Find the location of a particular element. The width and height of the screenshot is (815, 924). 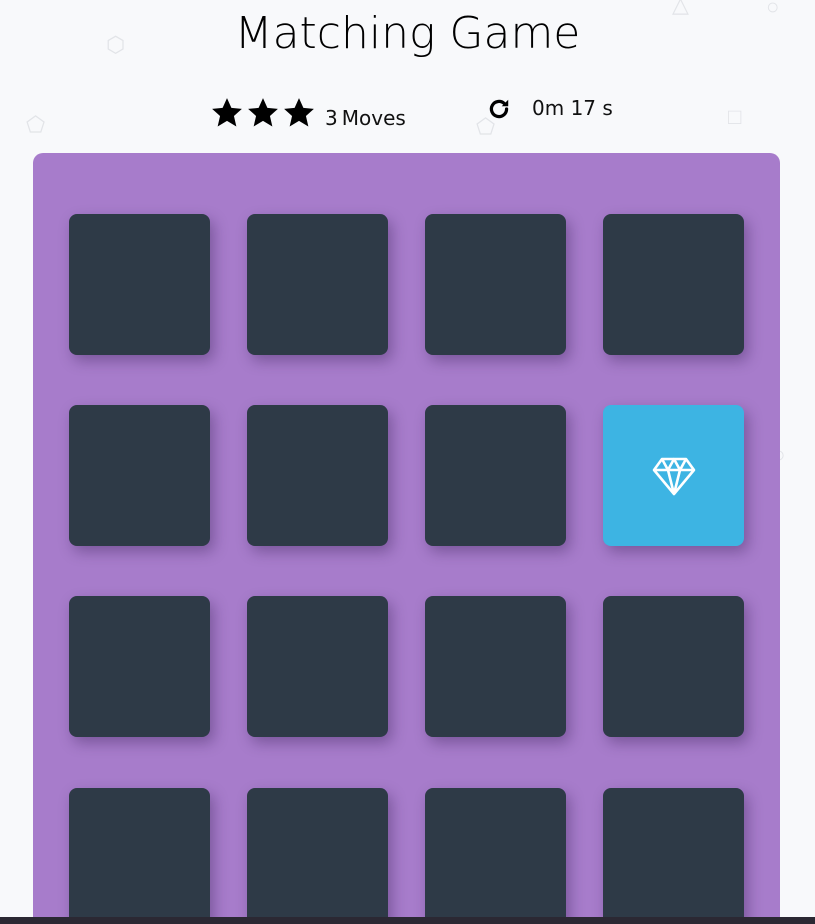

moves-count: 3 is located at coordinates (331, 118).